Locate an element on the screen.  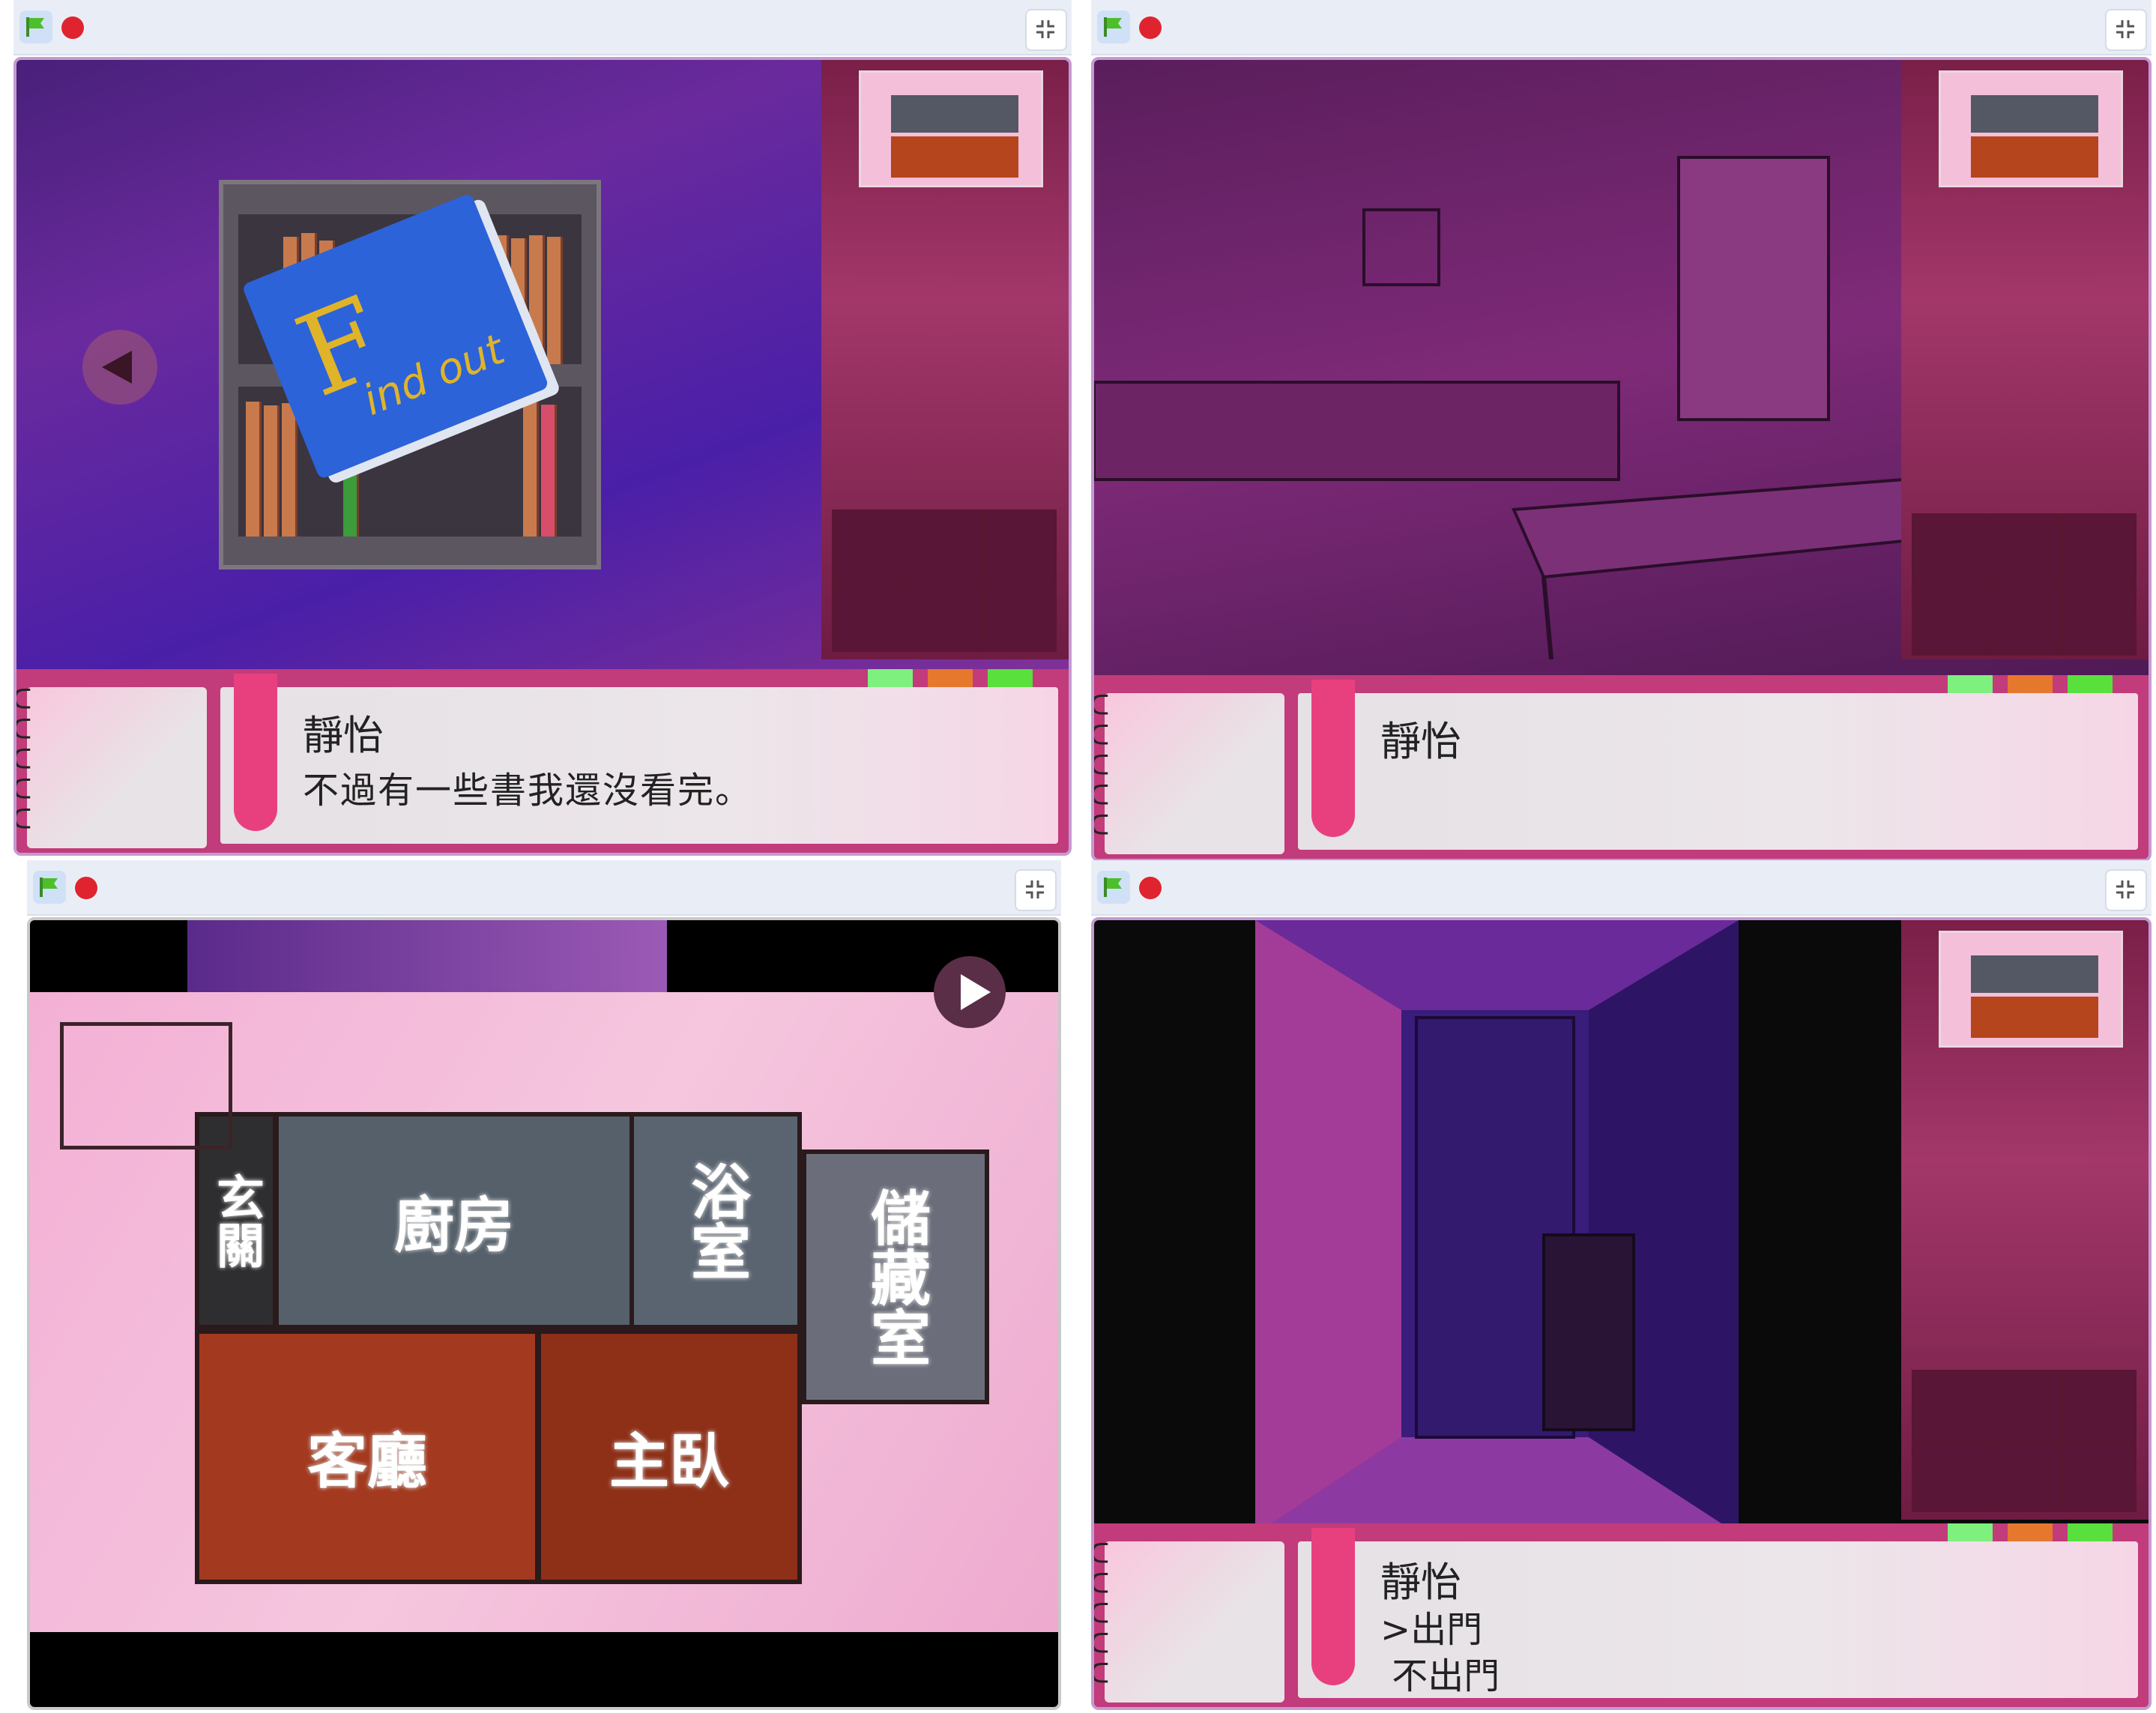
back-arrow-button is located at coordinates (119, 367).